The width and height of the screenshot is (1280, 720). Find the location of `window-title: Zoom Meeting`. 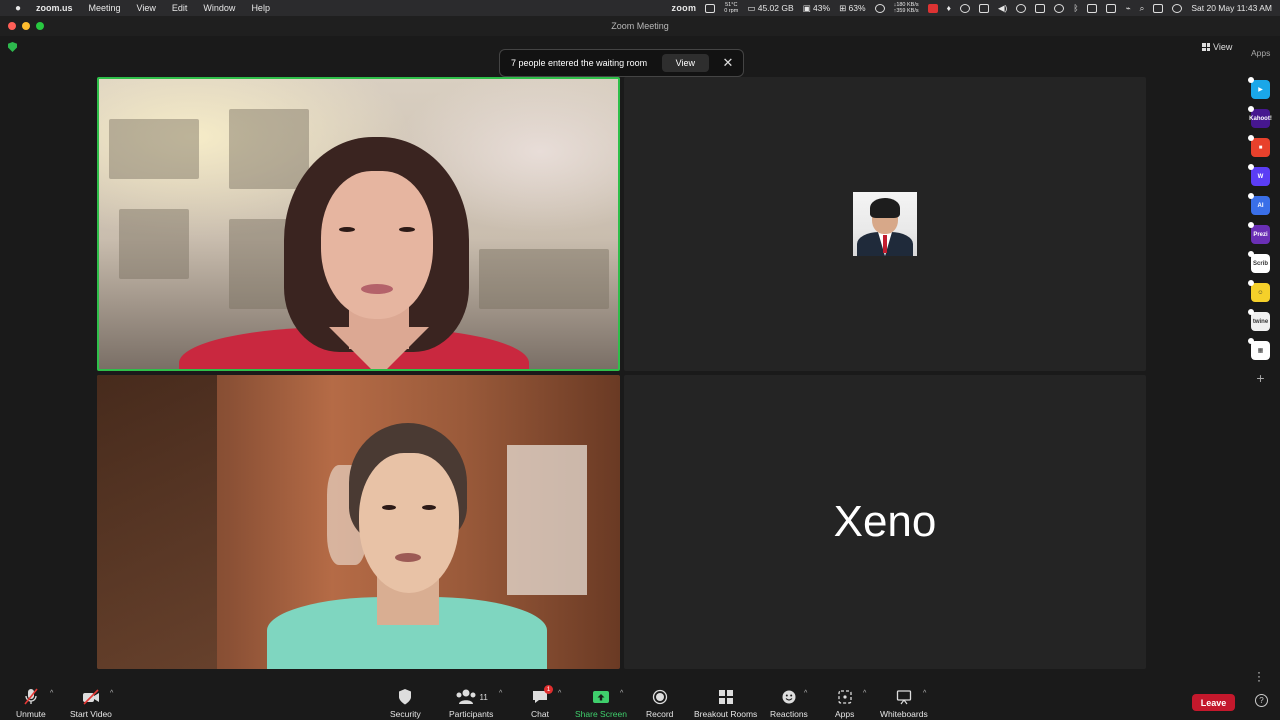

window-title: Zoom Meeting is located at coordinates (640, 26).